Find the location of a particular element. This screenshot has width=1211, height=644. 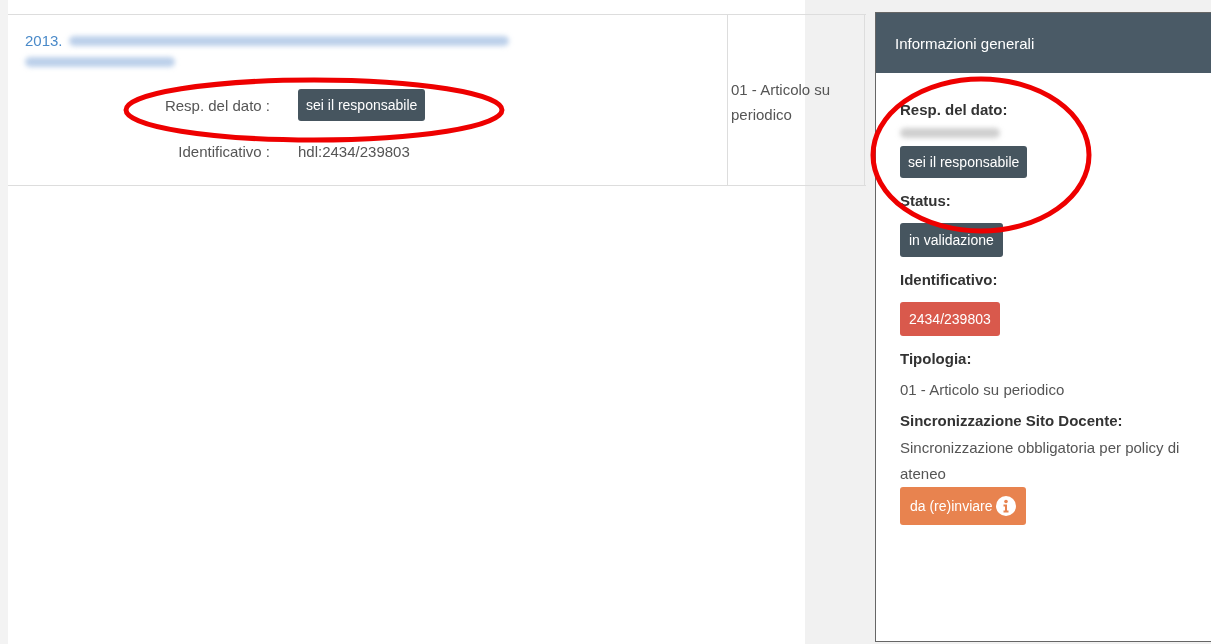

section-label: Sincronizzazione Sito Docente: is located at coordinates (1011, 420).